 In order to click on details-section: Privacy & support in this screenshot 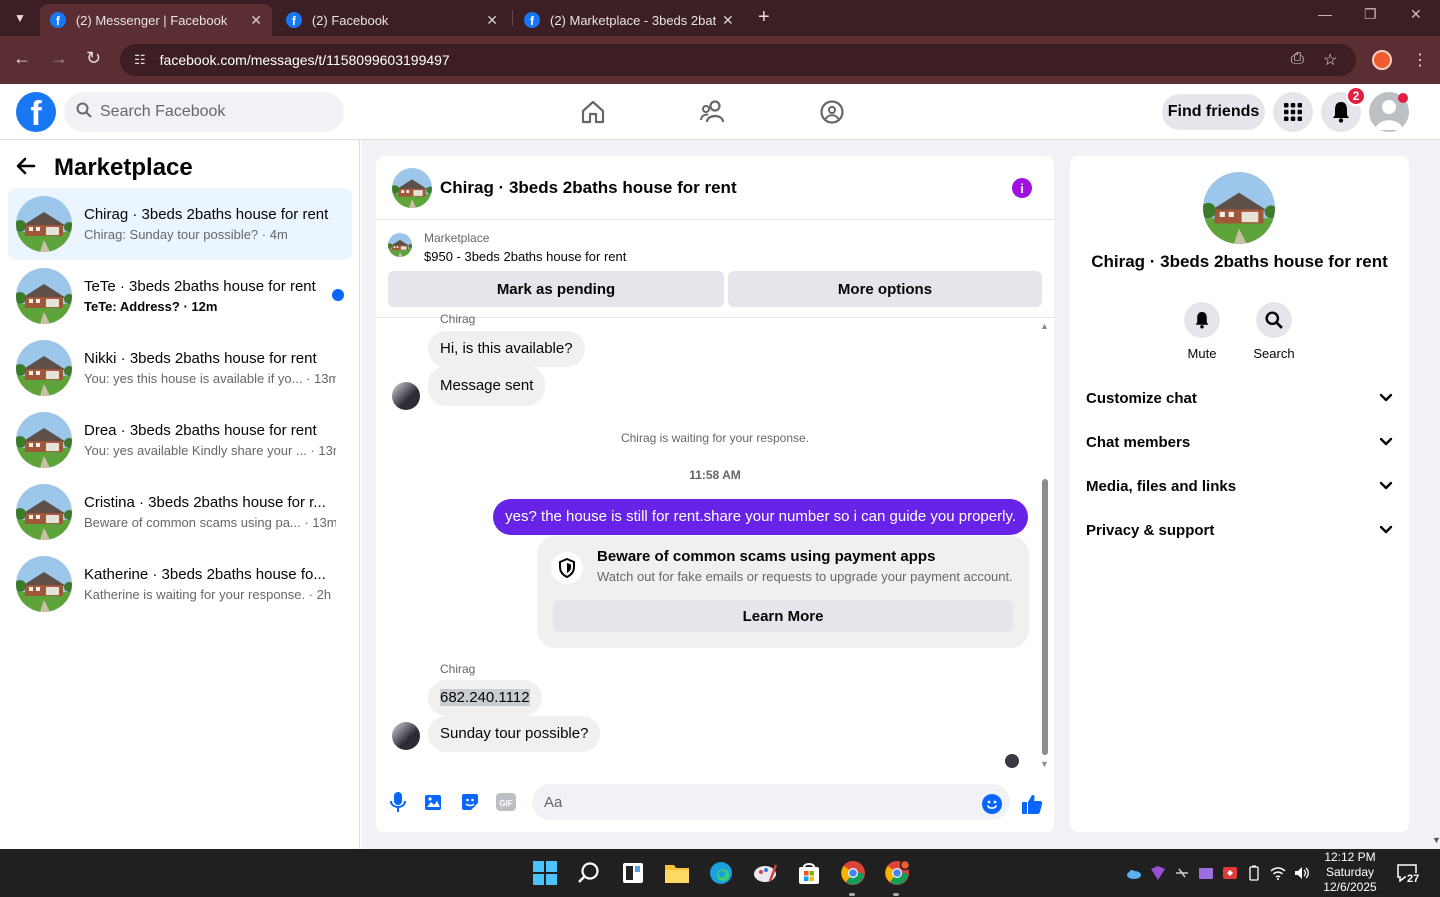, I will do `click(1239, 530)`.